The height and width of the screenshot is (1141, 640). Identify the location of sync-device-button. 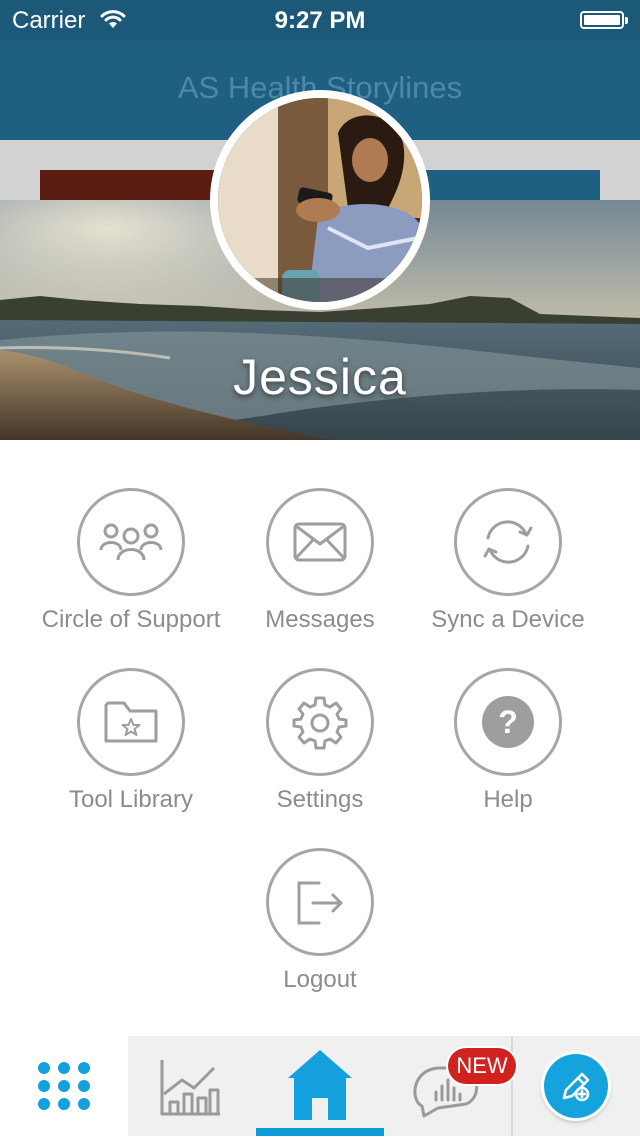
(508, 542).